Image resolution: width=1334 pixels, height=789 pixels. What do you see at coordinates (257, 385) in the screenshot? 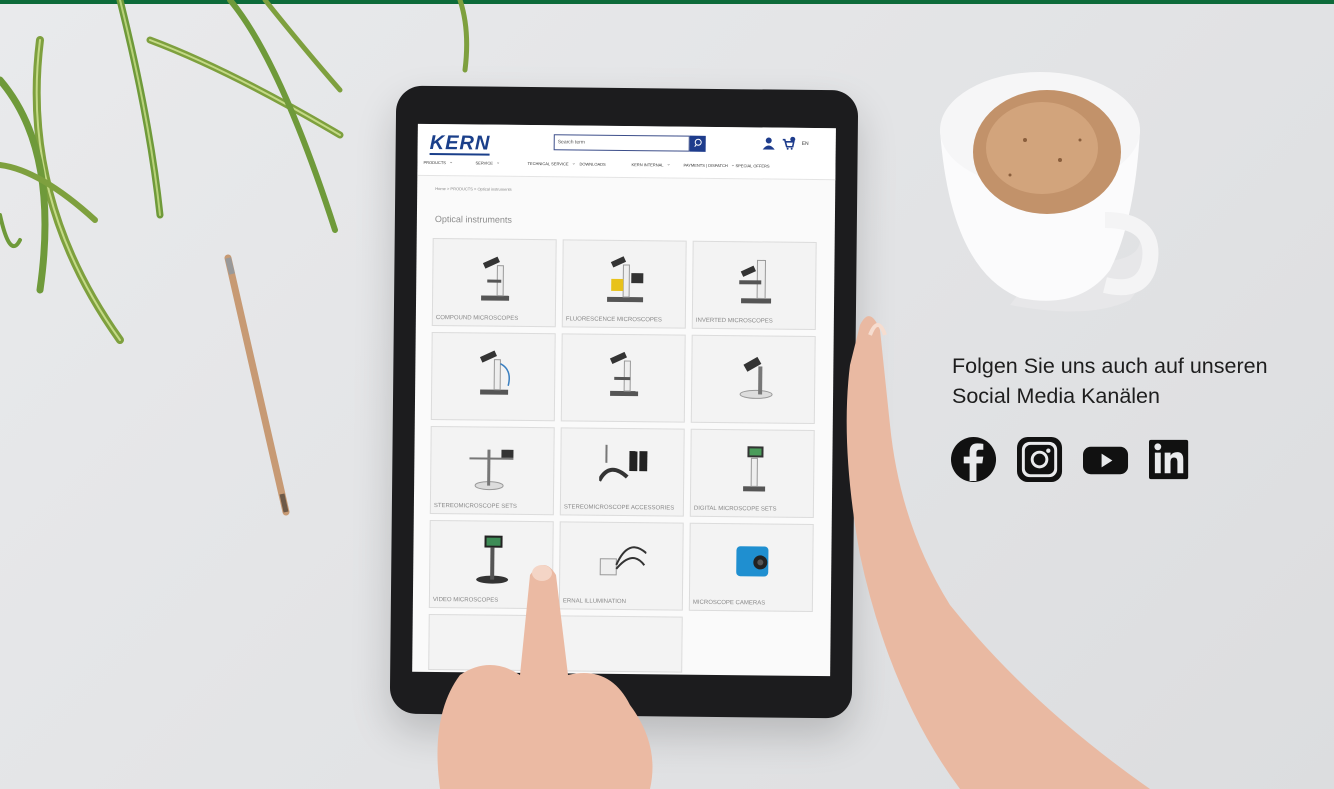
I see `pencil-image` at bounding box center [257, 385].